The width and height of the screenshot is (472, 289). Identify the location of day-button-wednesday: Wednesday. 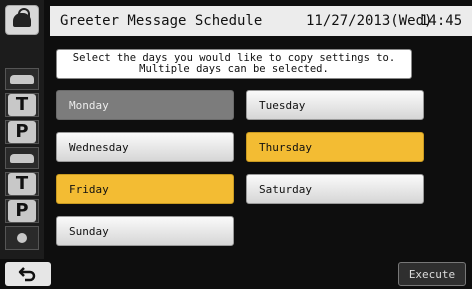
(145, 147).